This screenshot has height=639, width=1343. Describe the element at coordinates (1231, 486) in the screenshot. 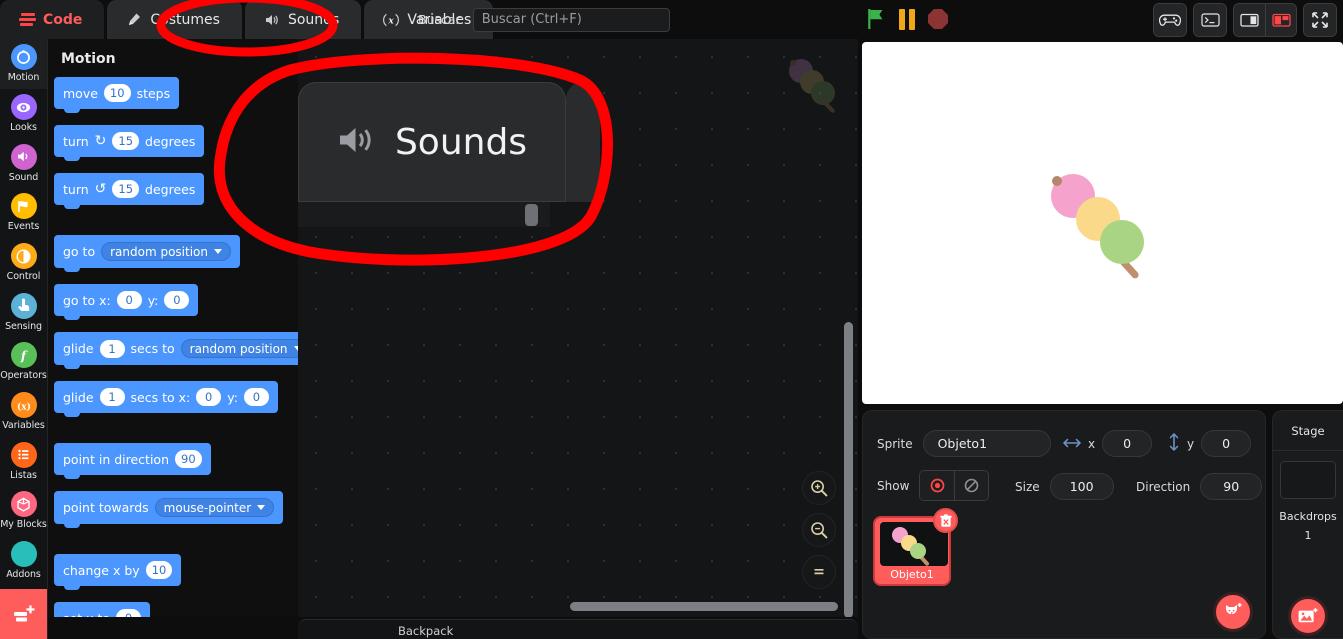

I see `sprite-direction-input` at that location.